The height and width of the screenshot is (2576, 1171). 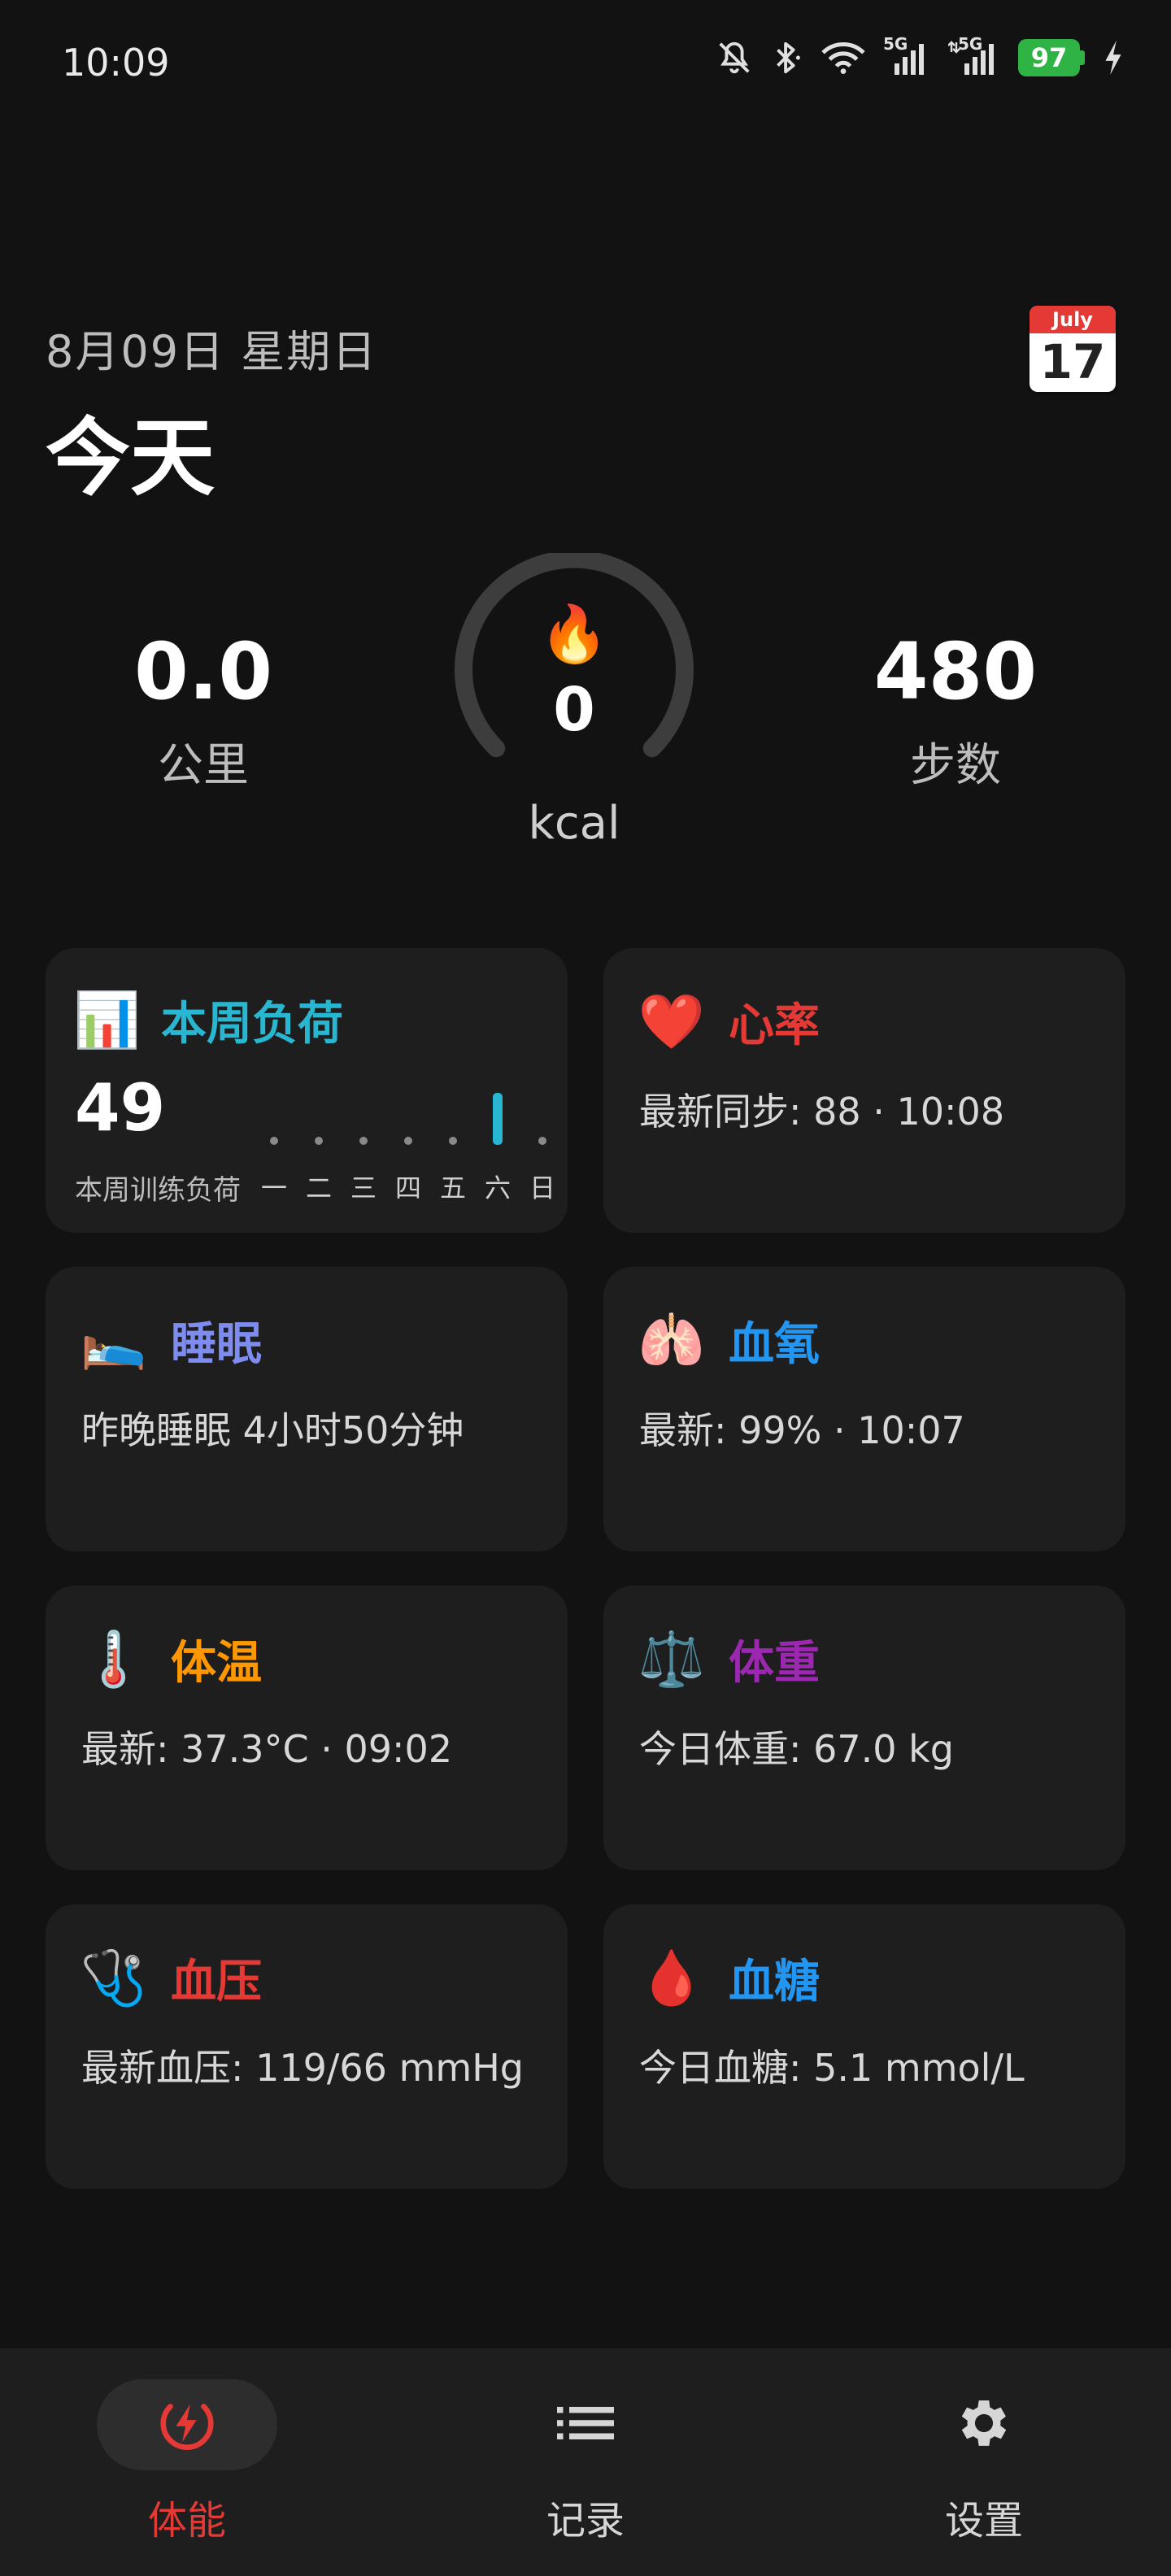 I want to click on sleep-card: 🛌 睡眠 昨晚睡眠 4小时50分钟, so click(x=307, y=1409).